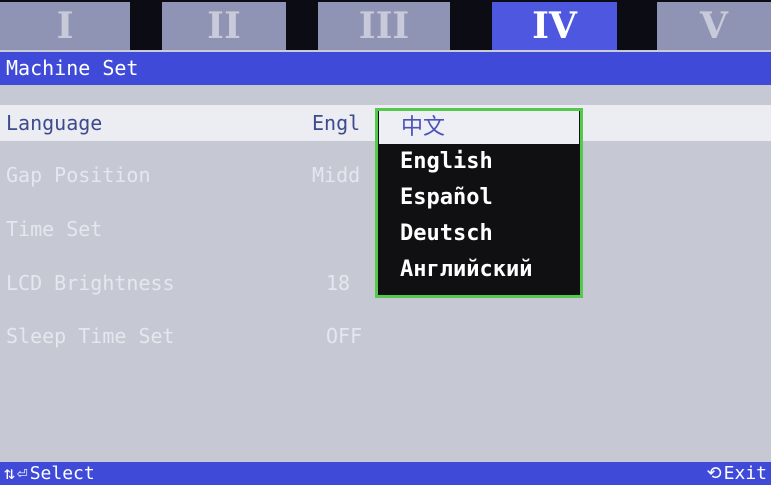  Describe the element at coordinates (479, 162) in the screenshot. I see `language-option-english: English` at that location.